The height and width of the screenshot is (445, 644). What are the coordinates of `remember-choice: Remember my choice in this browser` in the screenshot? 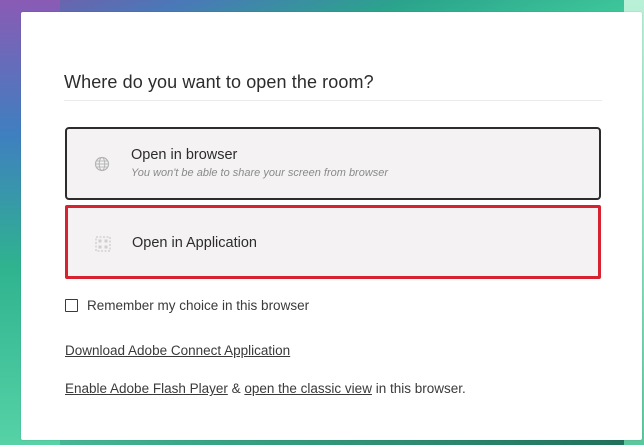 It's located at (187, 305).